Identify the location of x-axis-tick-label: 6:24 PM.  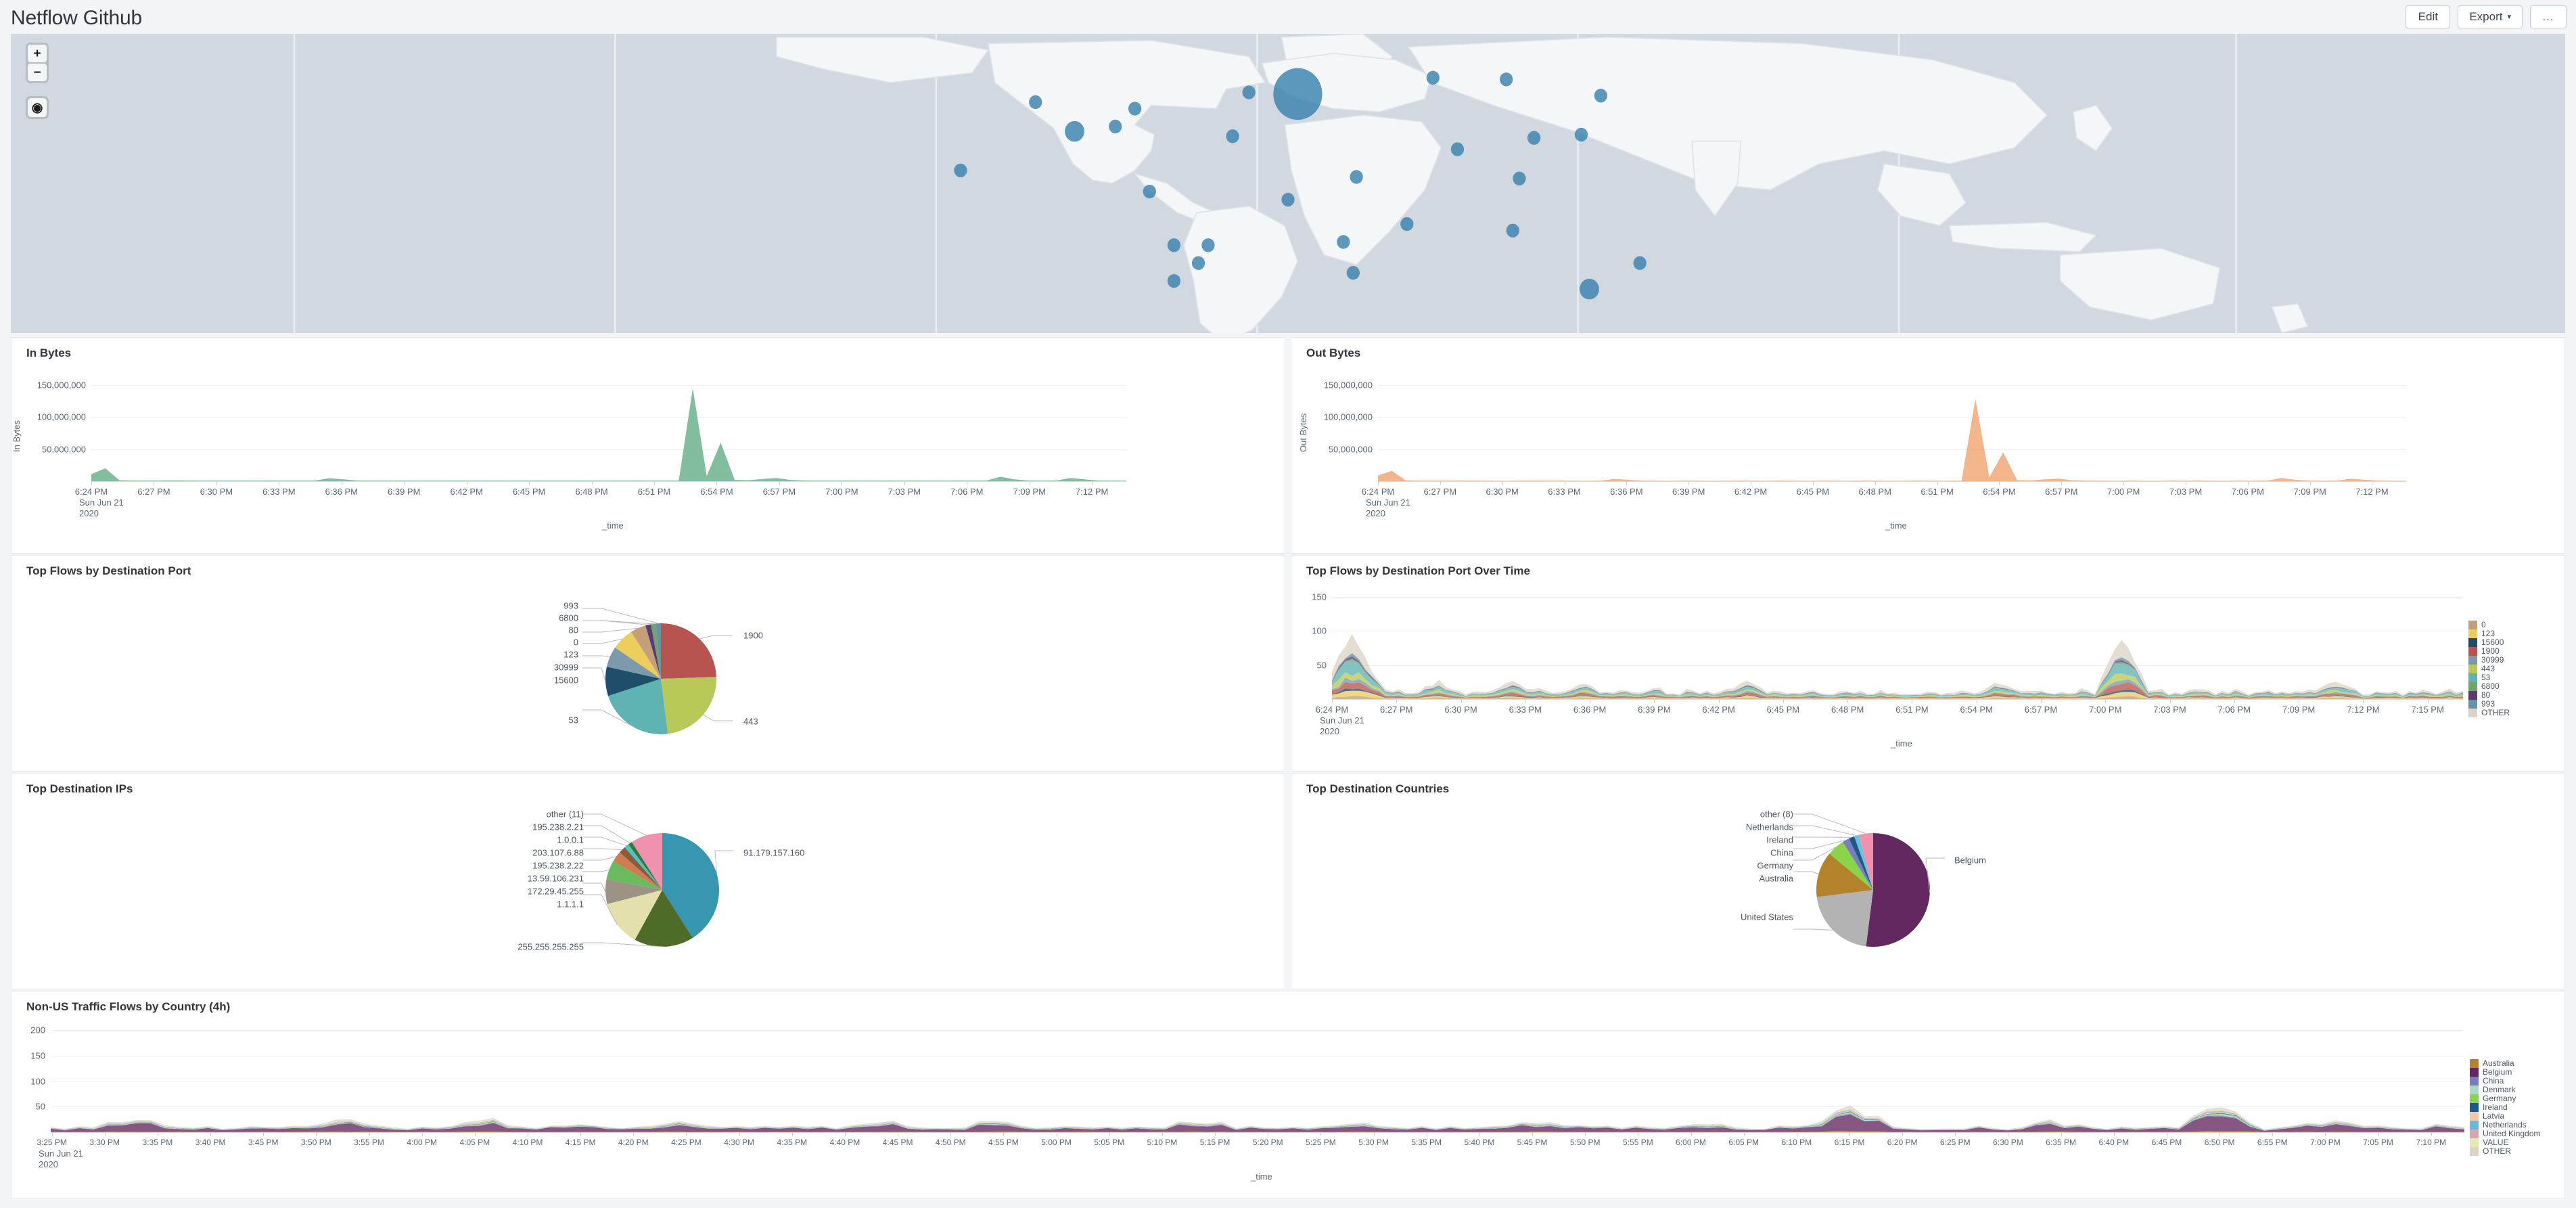
(1378, 492).